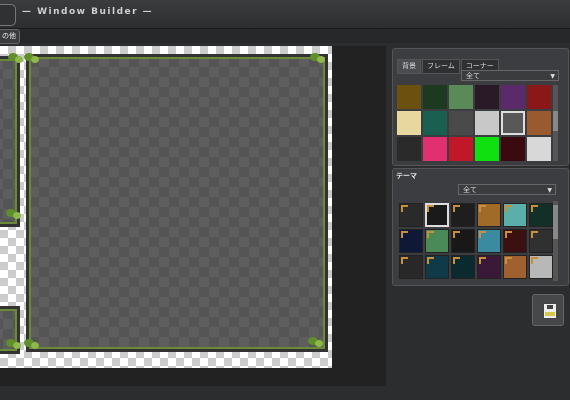  Describe the element at coordinates (88, 12) in the screenshot. I see `app-title: — Window Builder —` at that location.